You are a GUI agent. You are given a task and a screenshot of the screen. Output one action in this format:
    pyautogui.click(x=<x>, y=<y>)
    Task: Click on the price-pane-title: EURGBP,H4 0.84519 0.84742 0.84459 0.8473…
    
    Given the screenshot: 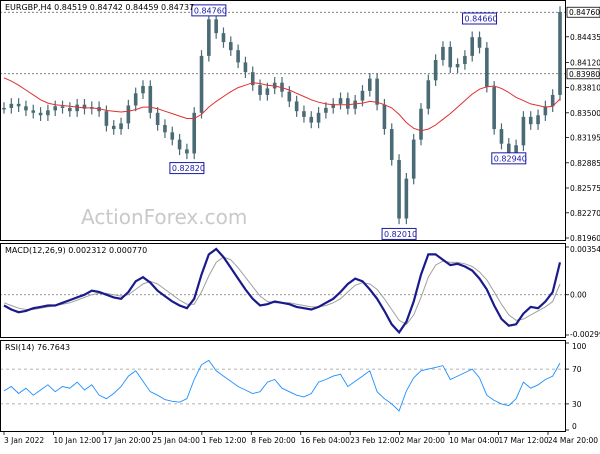 What is the action you would take?
    pyautogui.click(x=99, y=7)
    